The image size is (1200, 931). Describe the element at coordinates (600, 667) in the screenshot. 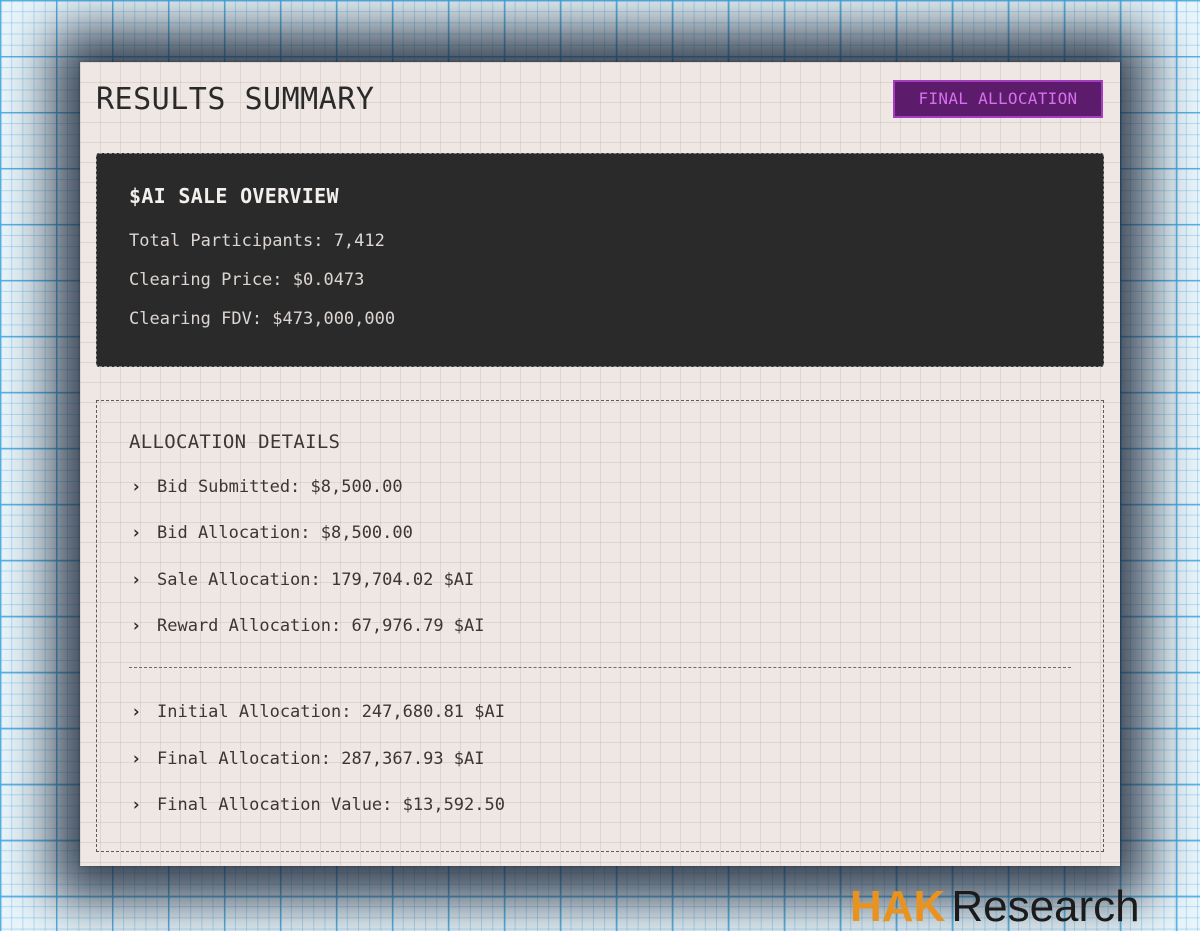

I see `divider` at that location.